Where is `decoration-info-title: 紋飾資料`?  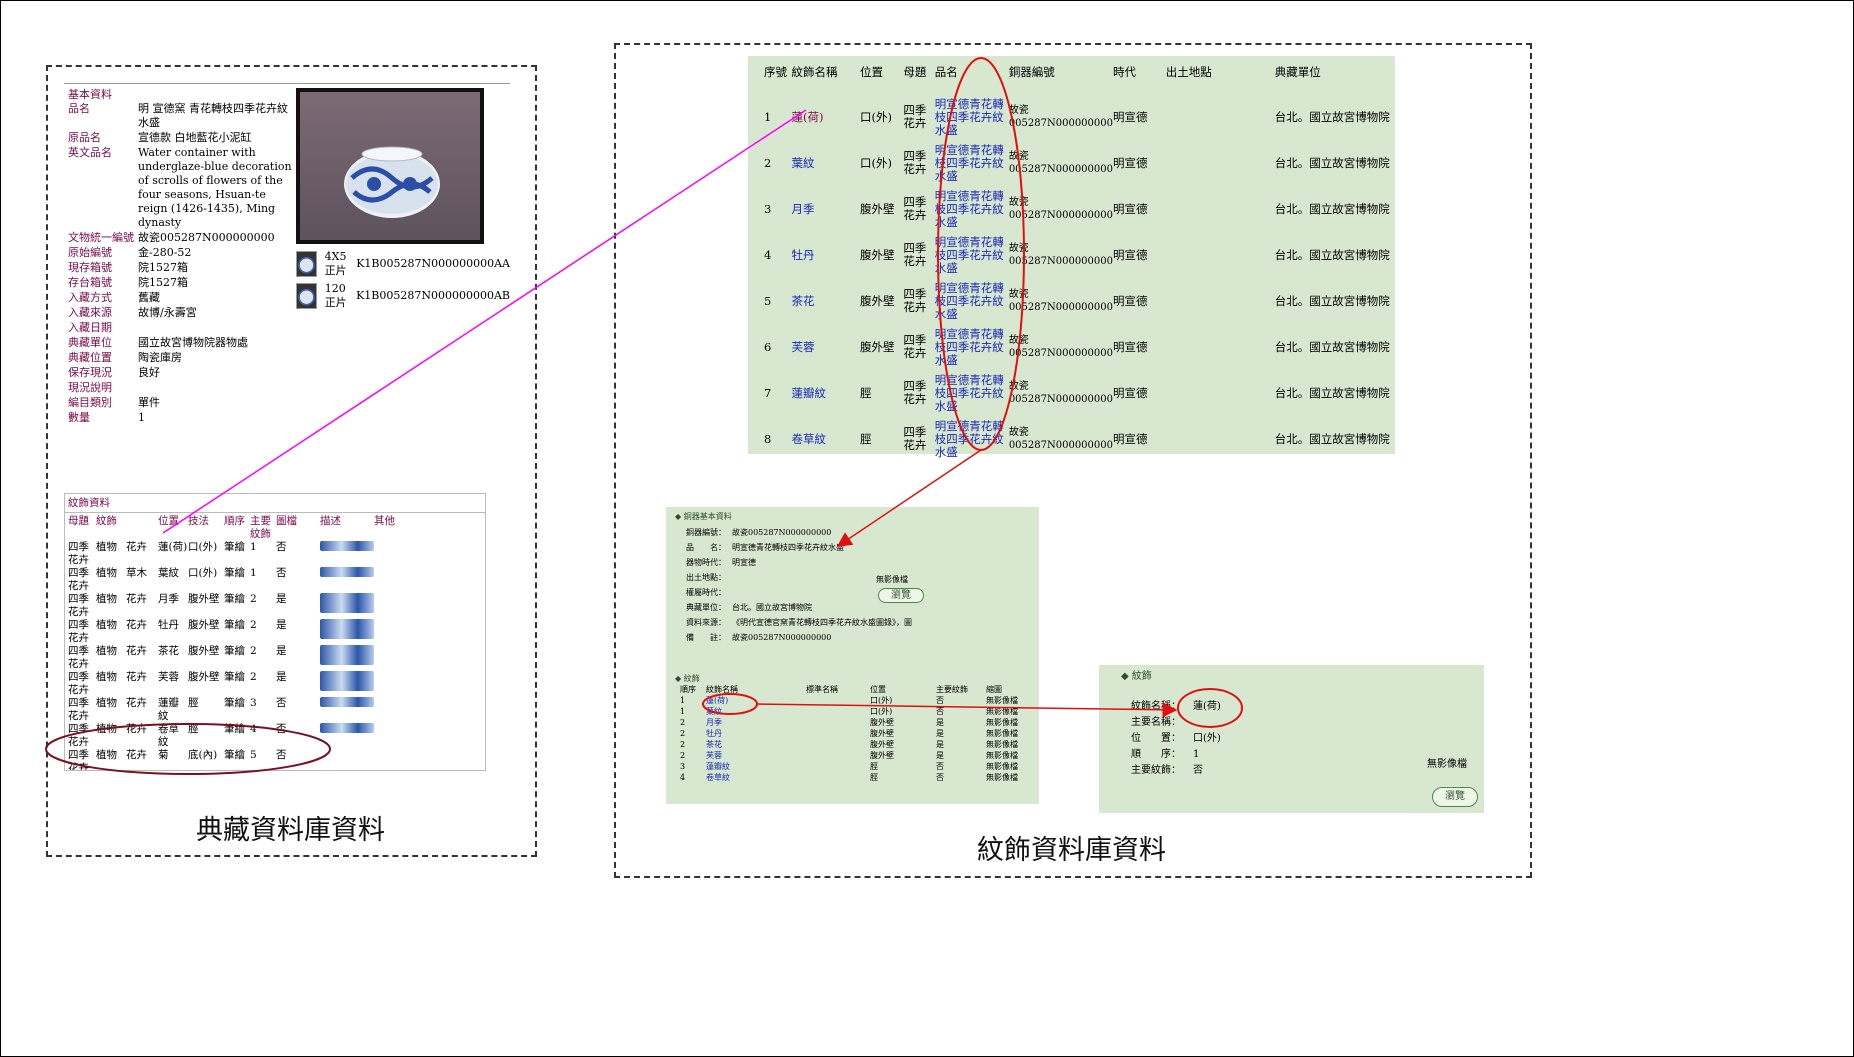 decoration-info-title: 紋飾資料 is located at coordinates (89, 503).